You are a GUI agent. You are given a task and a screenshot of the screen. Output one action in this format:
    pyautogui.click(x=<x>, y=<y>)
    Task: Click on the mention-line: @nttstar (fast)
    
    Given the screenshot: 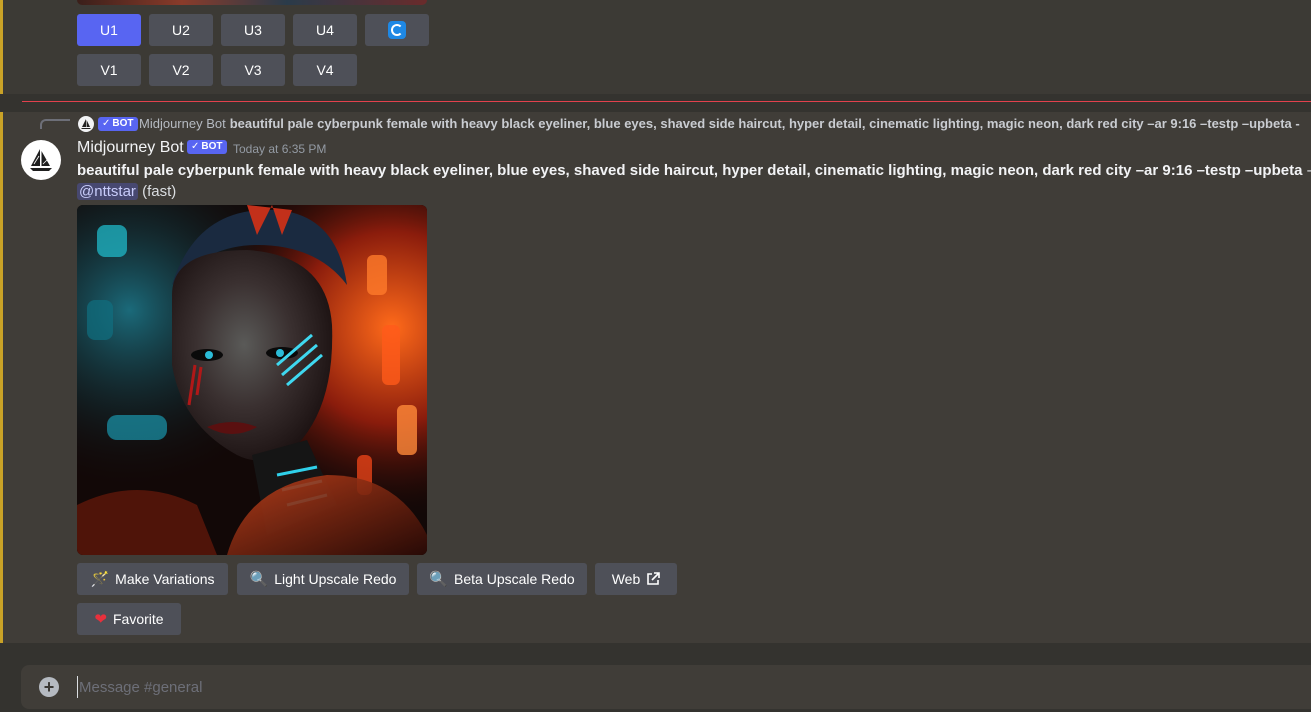 What is the action you would take?
    pyautogui.click(x=126, y=192)
    